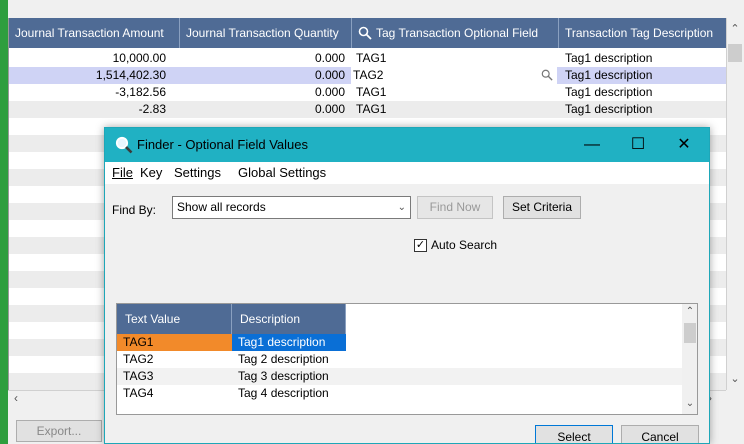 The width and height of the screenshot is (744, 444). Describe the element at coordinates (174, 319) in the screenshot. I see `list-header-text-value: Text Value` at that location.